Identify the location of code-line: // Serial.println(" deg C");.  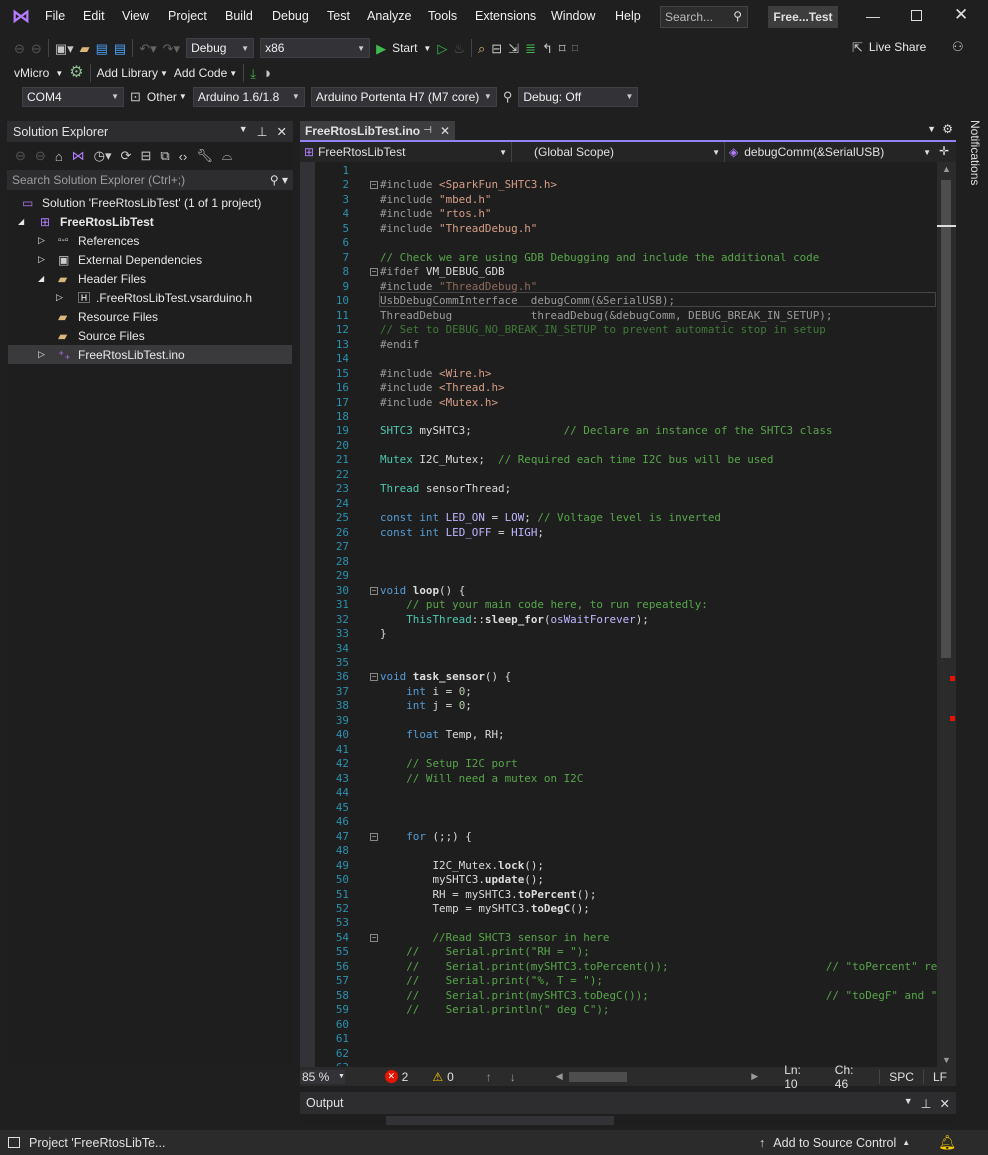
(494, 1009).